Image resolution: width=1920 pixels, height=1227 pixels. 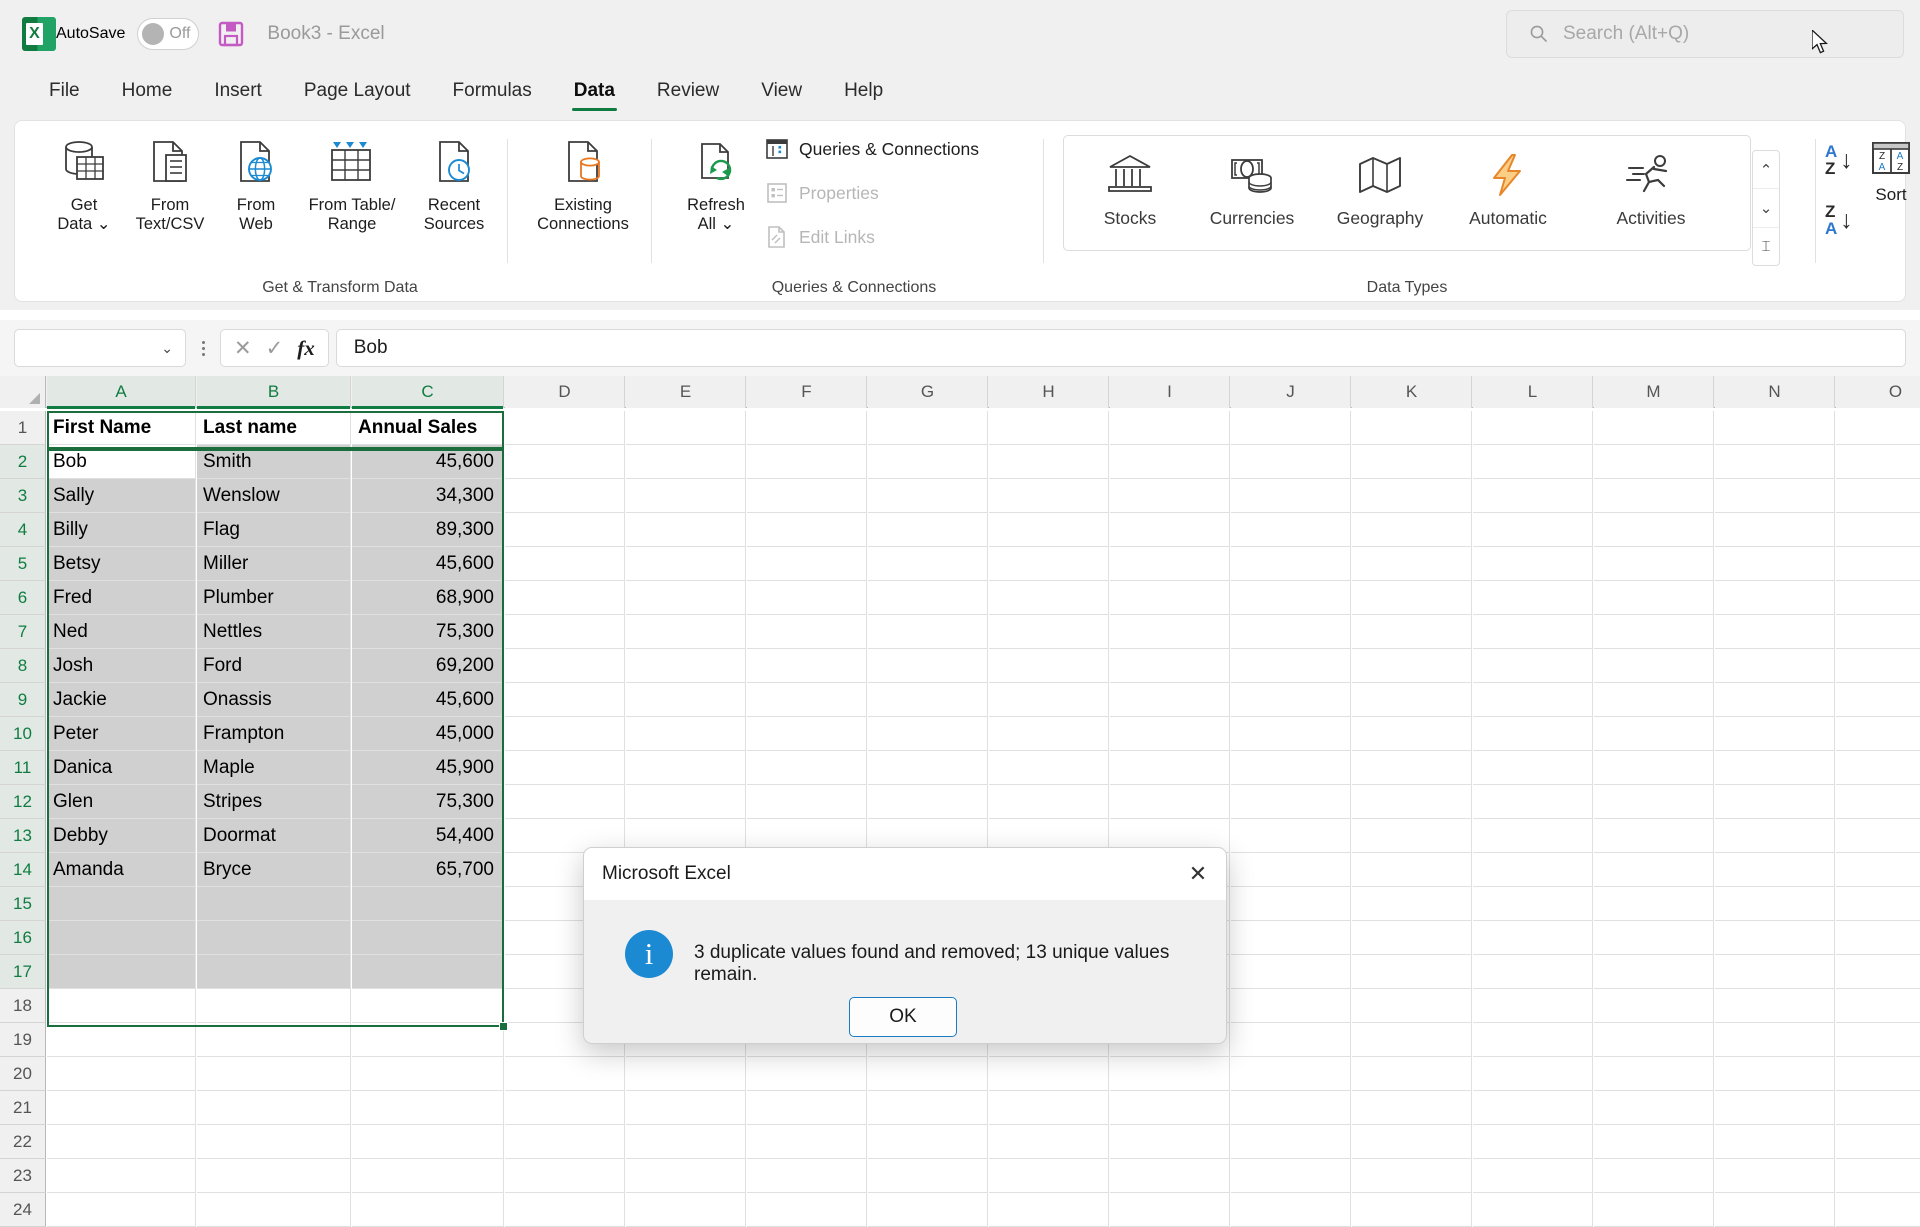 I want to click on cell-H1, so click(x=1049, y=428).